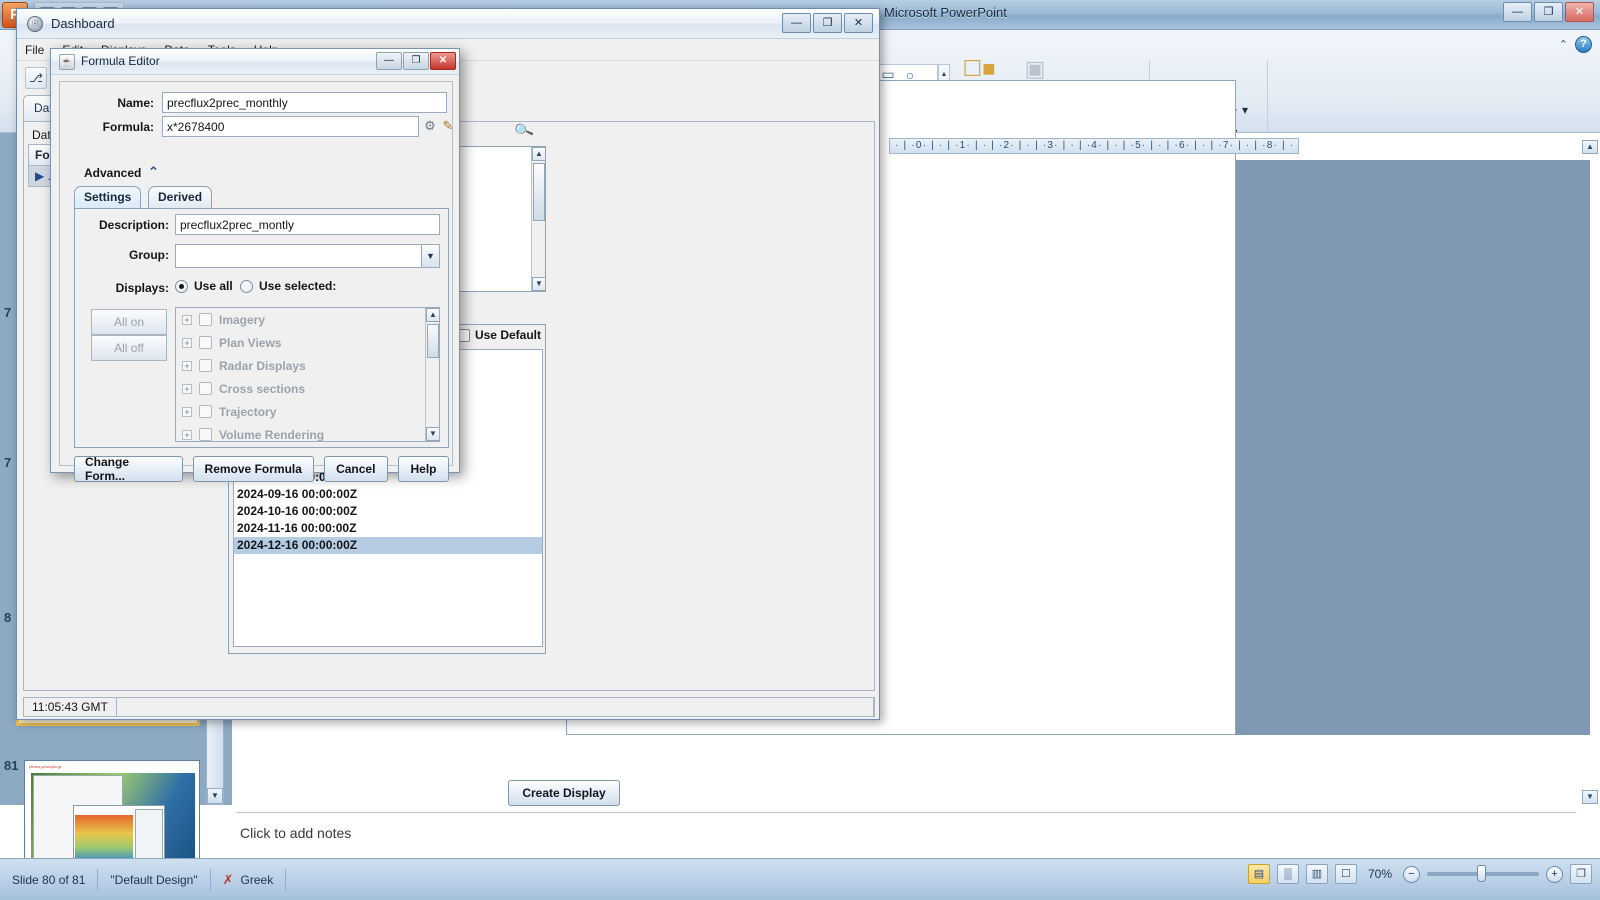 This screenshot has height=900, width=1600. Describe the element at coordinates (1563, 44) in the screenshot. I see `collapse-ribbon-icon: ⌃` at that location.